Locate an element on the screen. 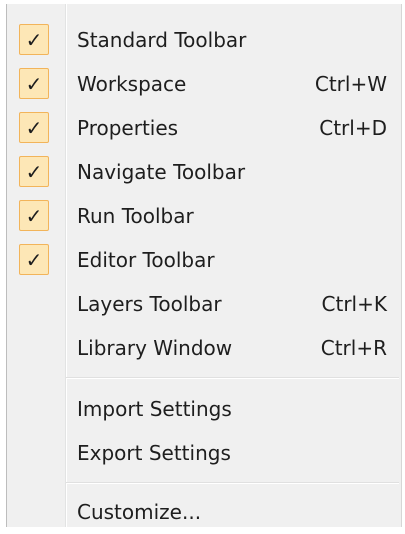 This screenshot has height=534, width=405. menu-item-label: Import Settings is located at coordinates (154, 409).